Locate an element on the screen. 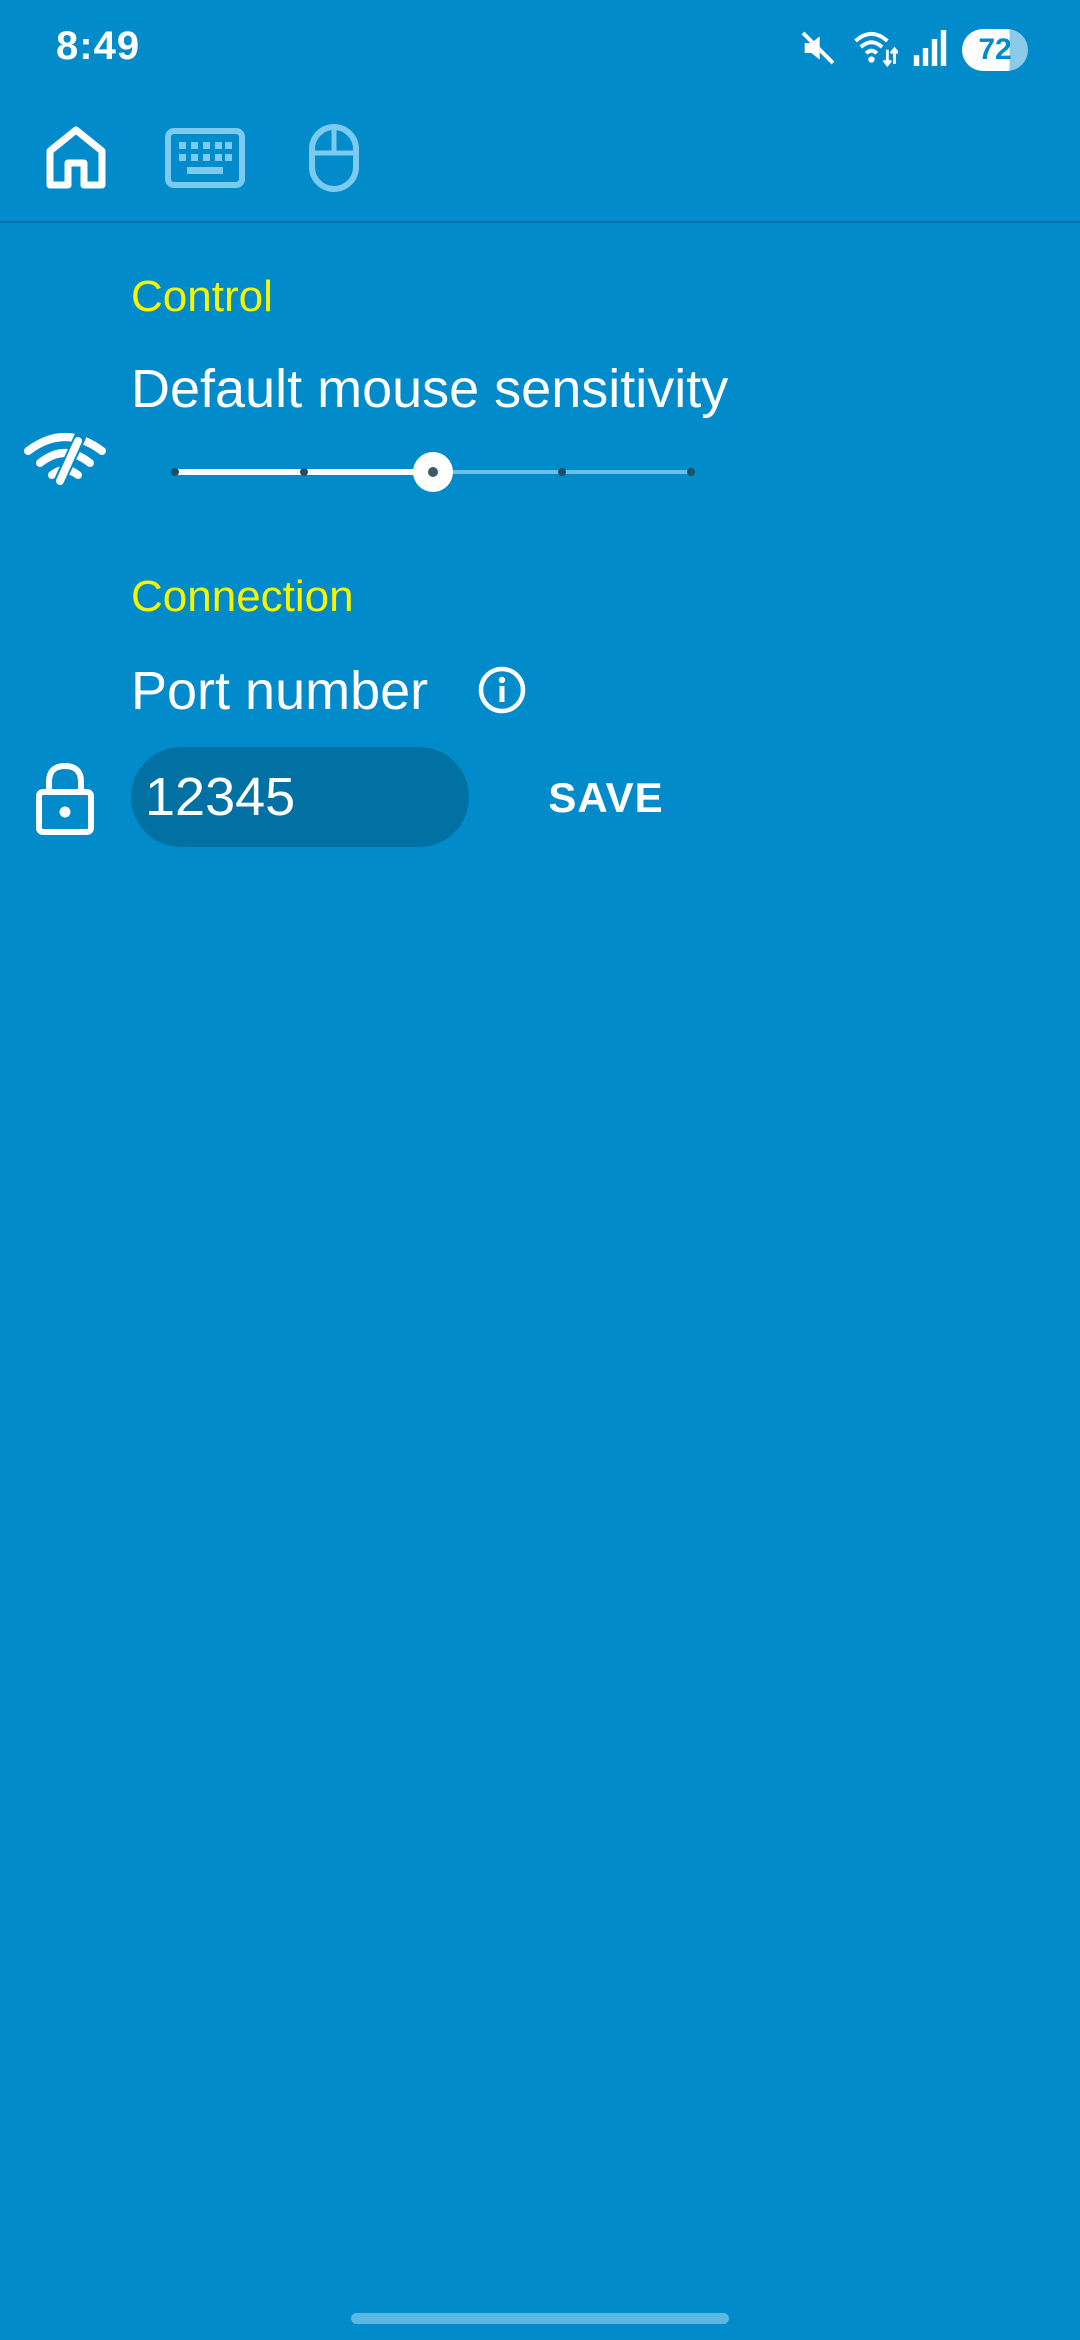 The image size is (1080, 2340). info-icon is located at coordinates (502, 690).